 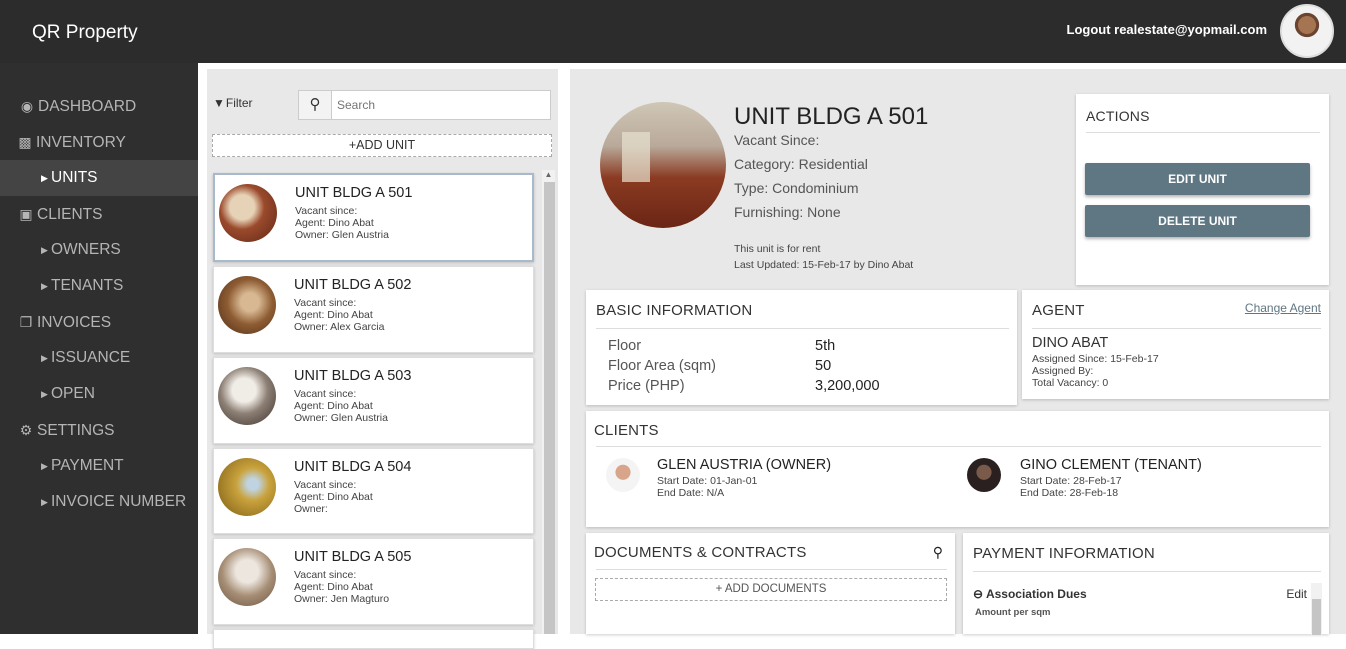 I want to click on sidebar-item-label: PAYMENT, so click(x=87, y=465).